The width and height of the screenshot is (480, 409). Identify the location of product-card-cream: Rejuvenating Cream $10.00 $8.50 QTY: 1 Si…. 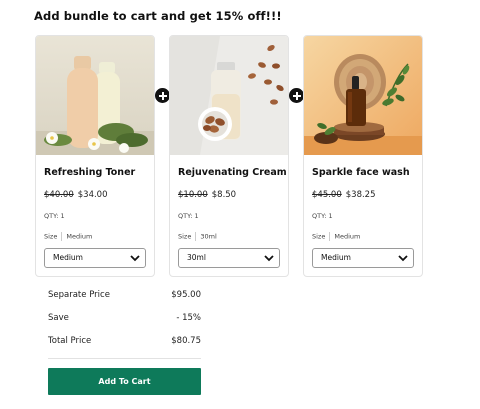
(229, 156).